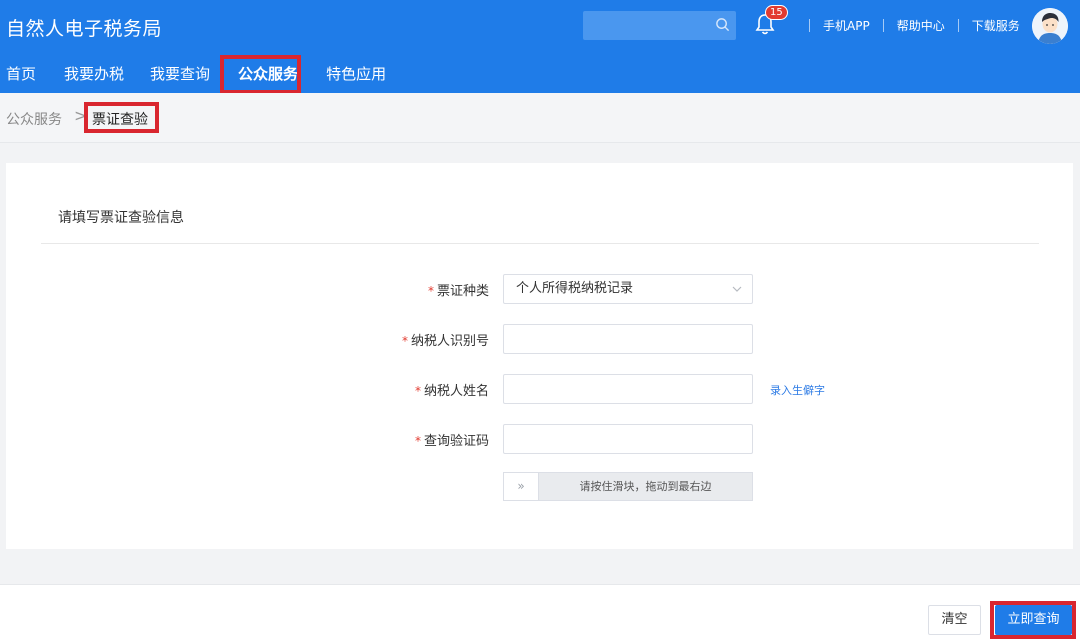  What do you see at coordinates (268, 74) in the screenshot?
I see `nav-public-service: 公众服务` at bounding box center [268, 74].